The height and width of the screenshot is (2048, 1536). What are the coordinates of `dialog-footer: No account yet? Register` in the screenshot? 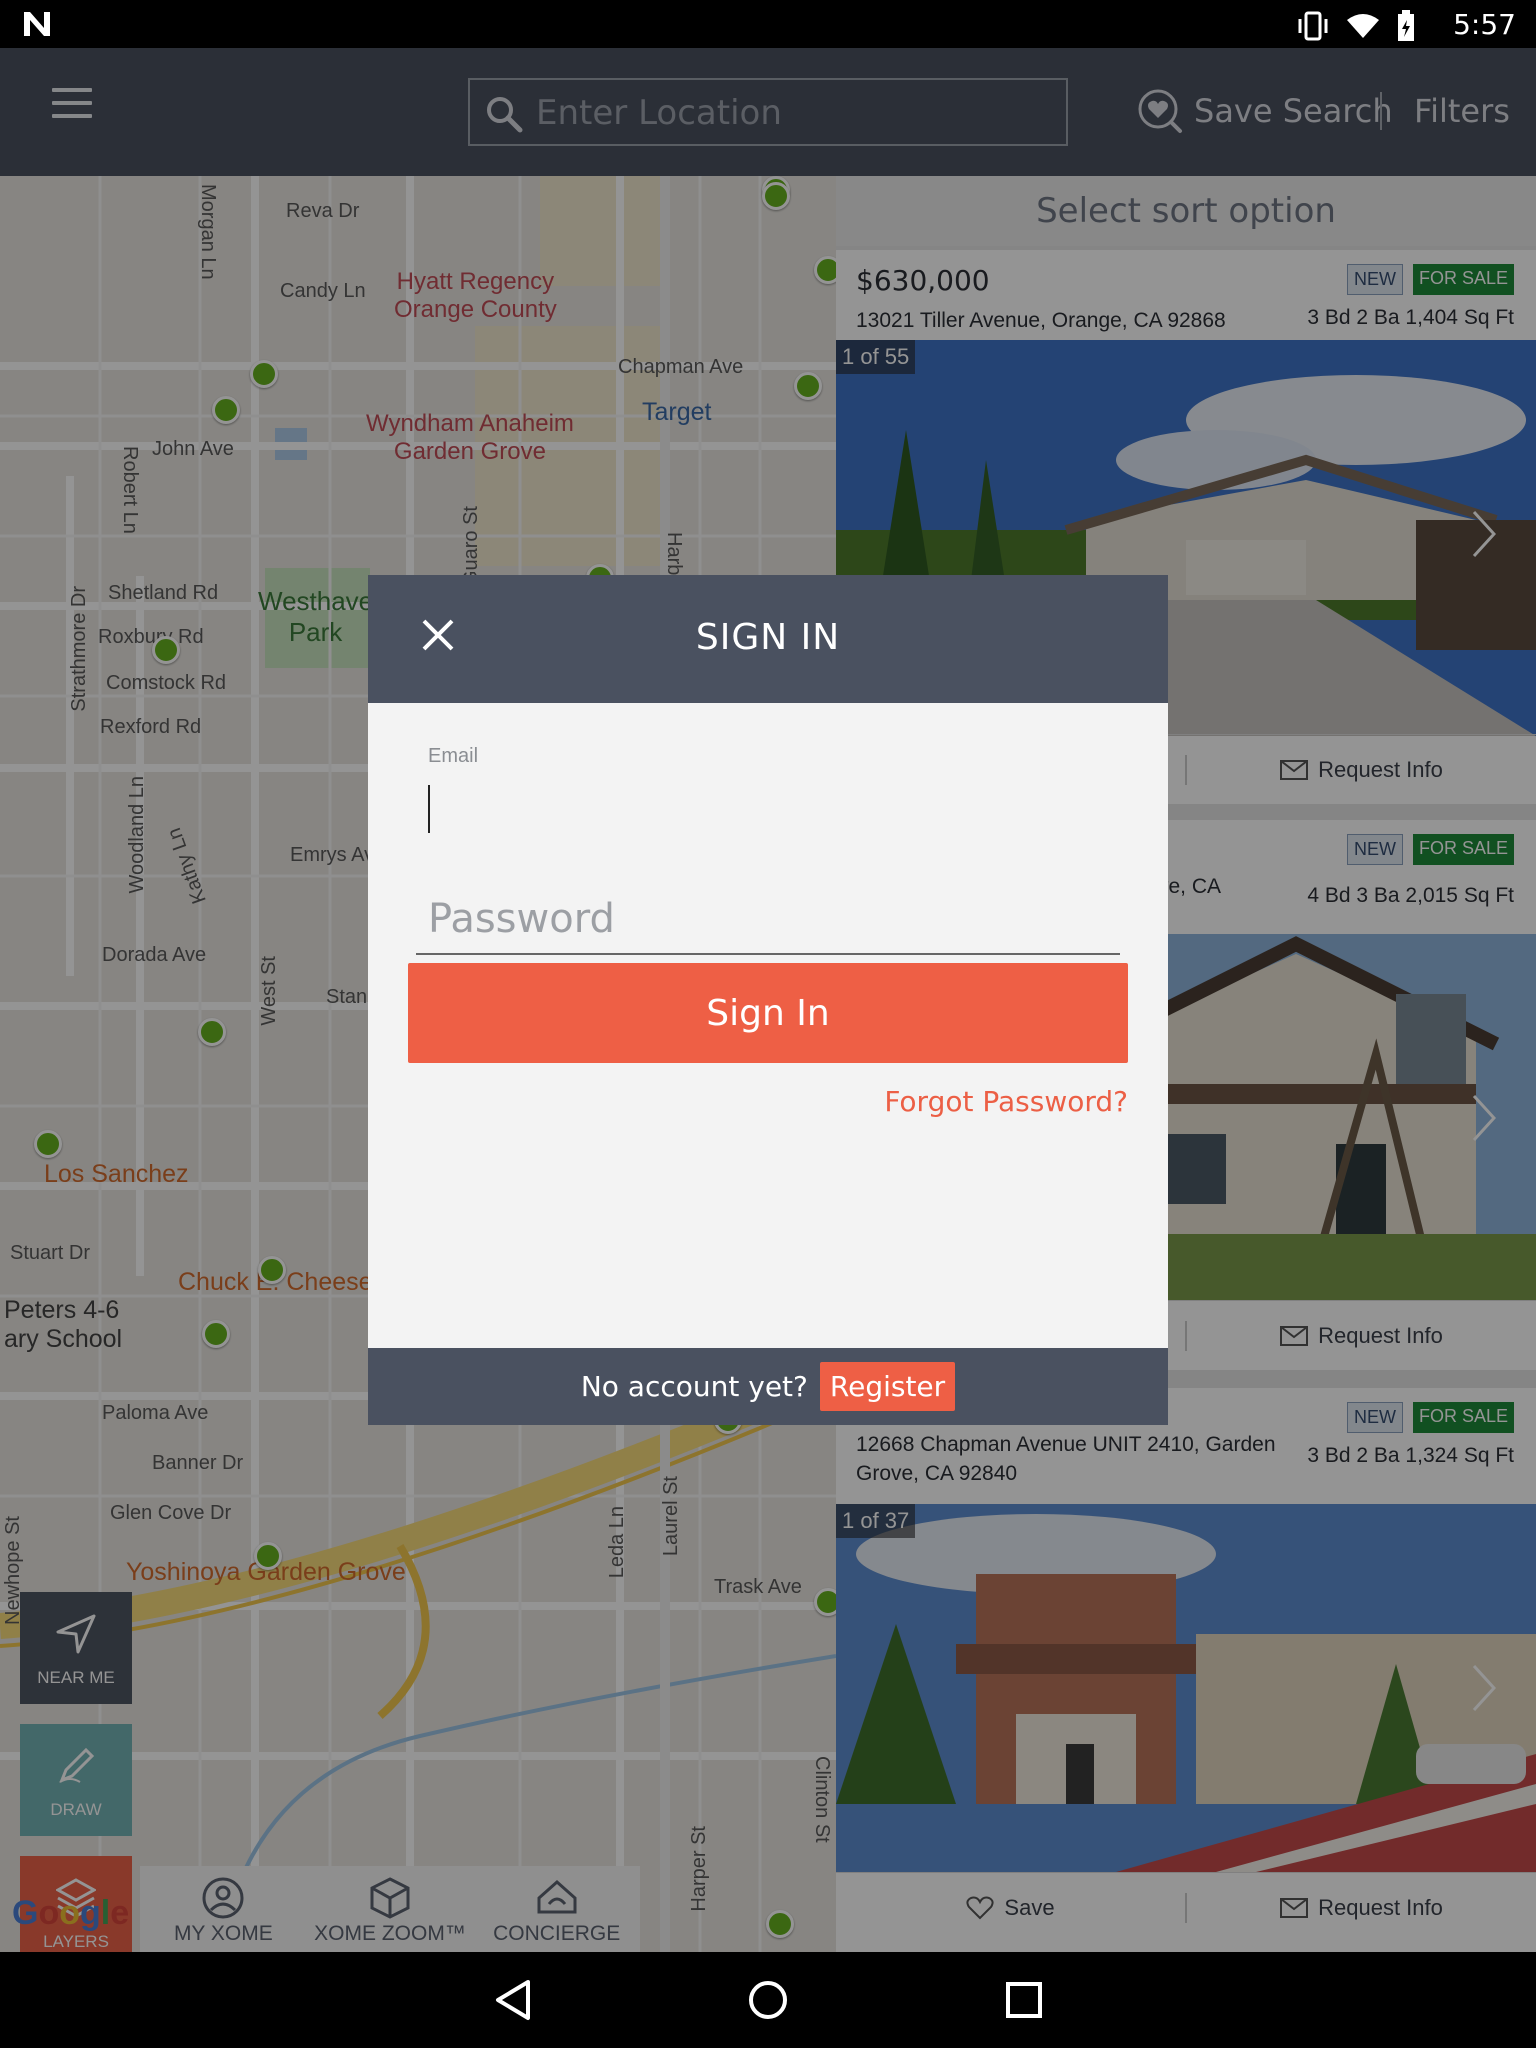 It's located at (768, 1386).